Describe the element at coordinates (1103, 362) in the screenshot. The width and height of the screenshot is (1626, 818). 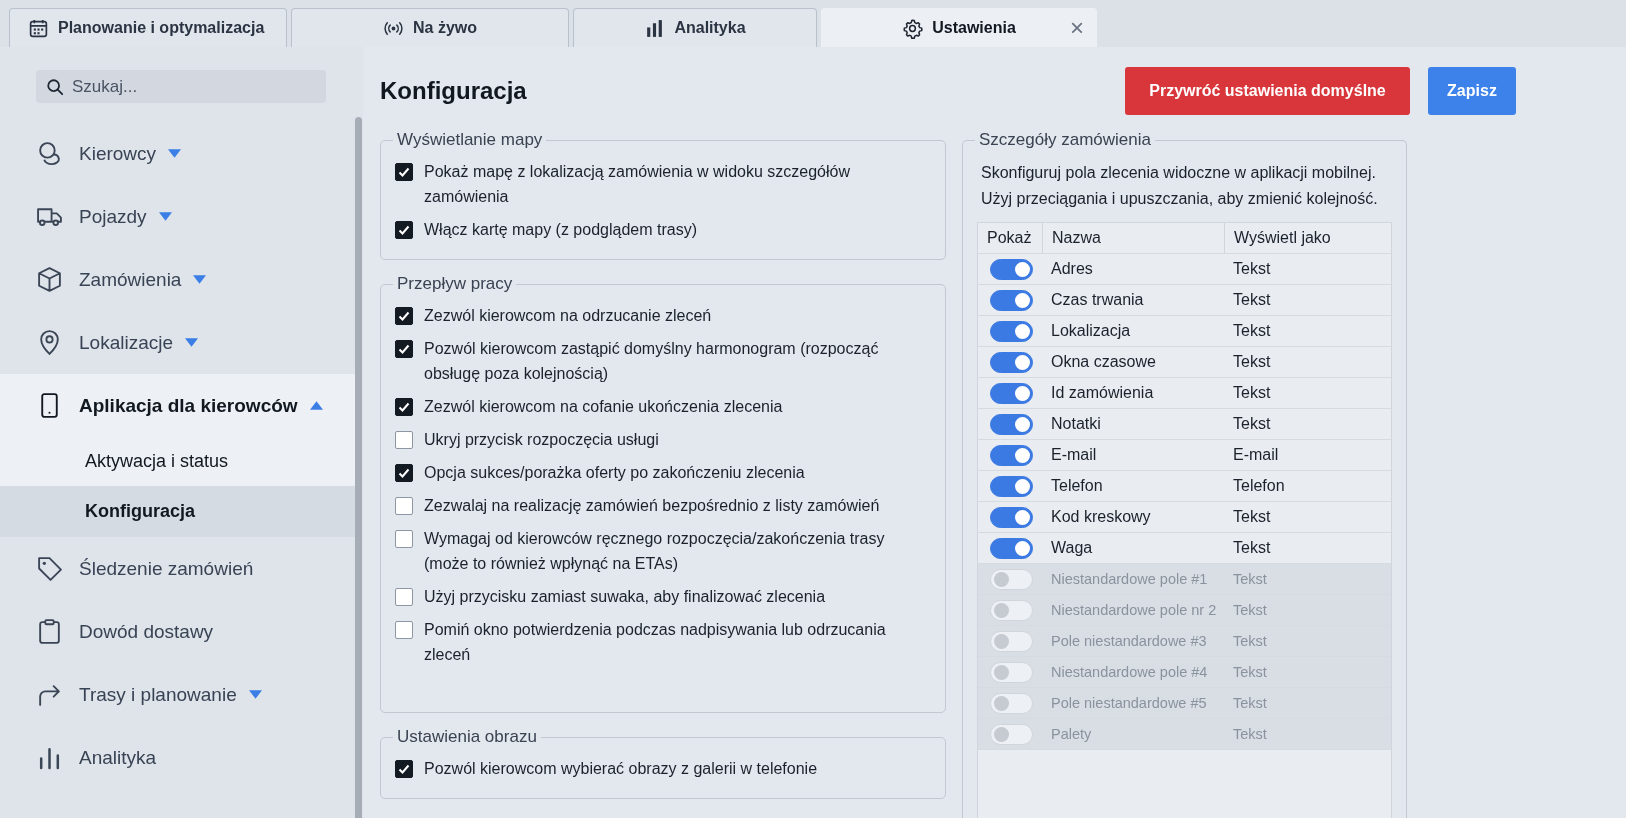
I see `table-cell-text: Okna czasowe` at that location.